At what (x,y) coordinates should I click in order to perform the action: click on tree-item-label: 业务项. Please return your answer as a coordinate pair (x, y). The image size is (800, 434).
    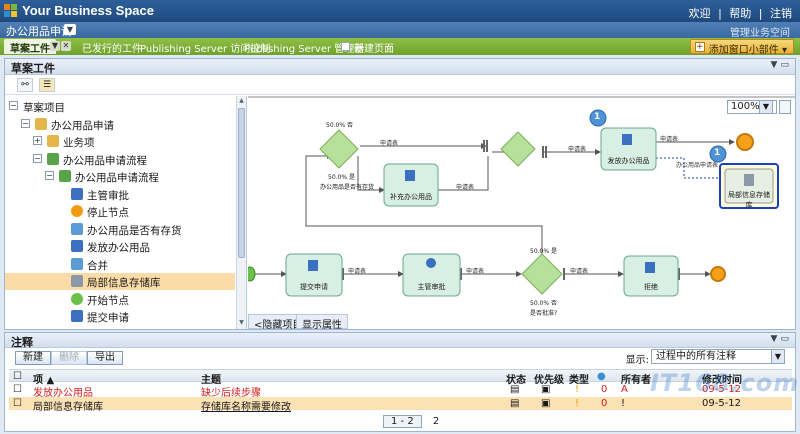
    Looking at the image, I should click on (79, 143).